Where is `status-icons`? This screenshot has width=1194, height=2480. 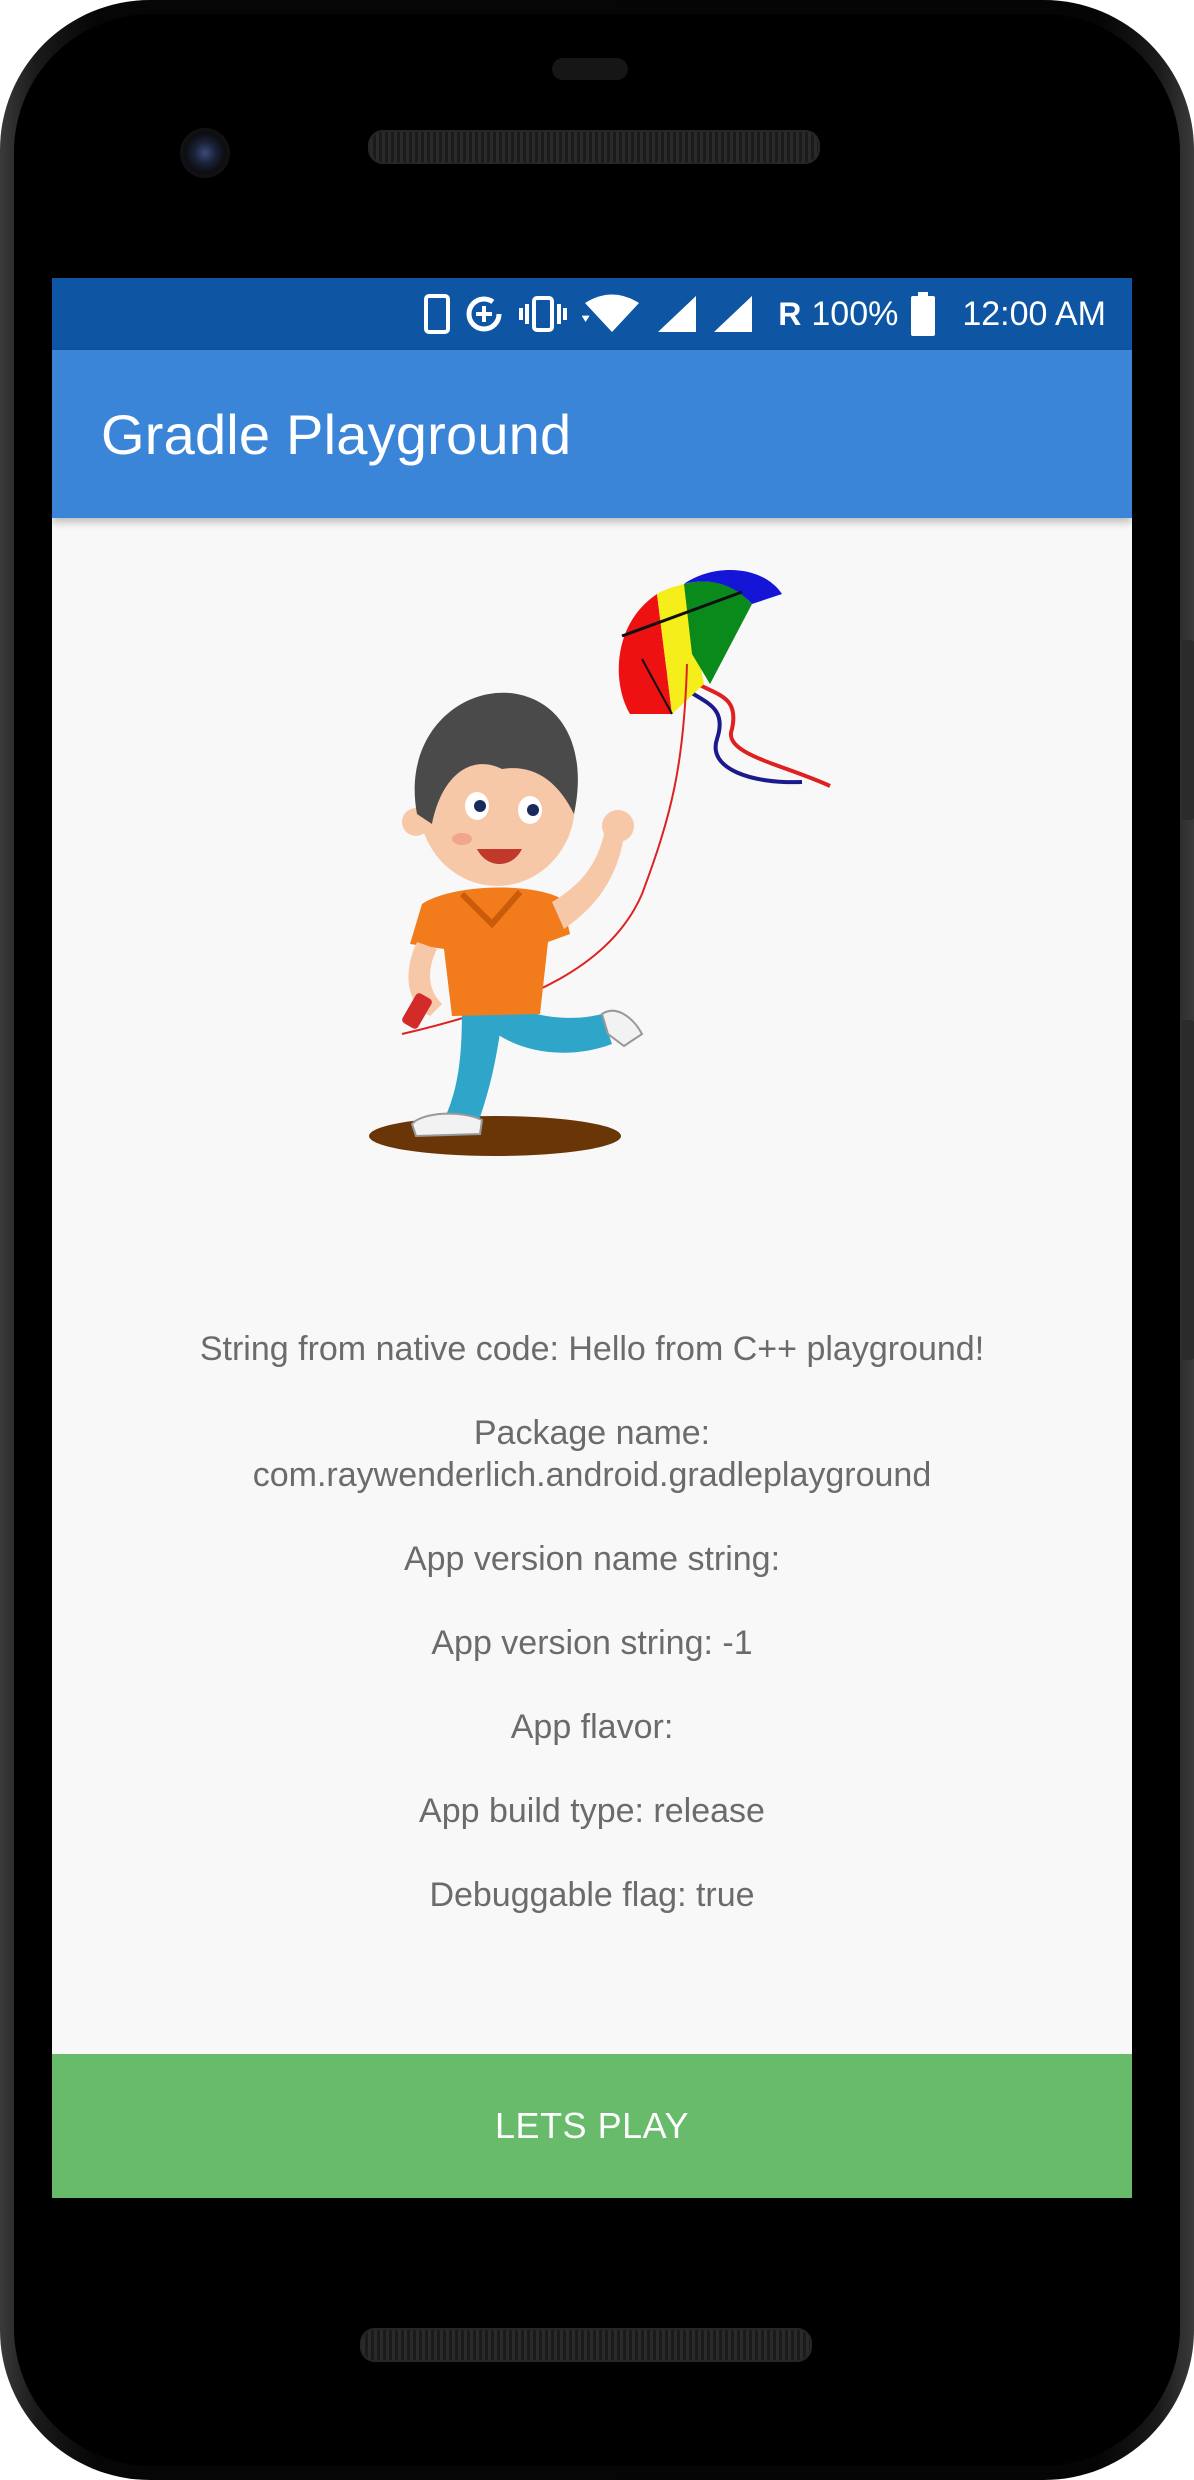
status-icons is located at coordinates (589, 314).